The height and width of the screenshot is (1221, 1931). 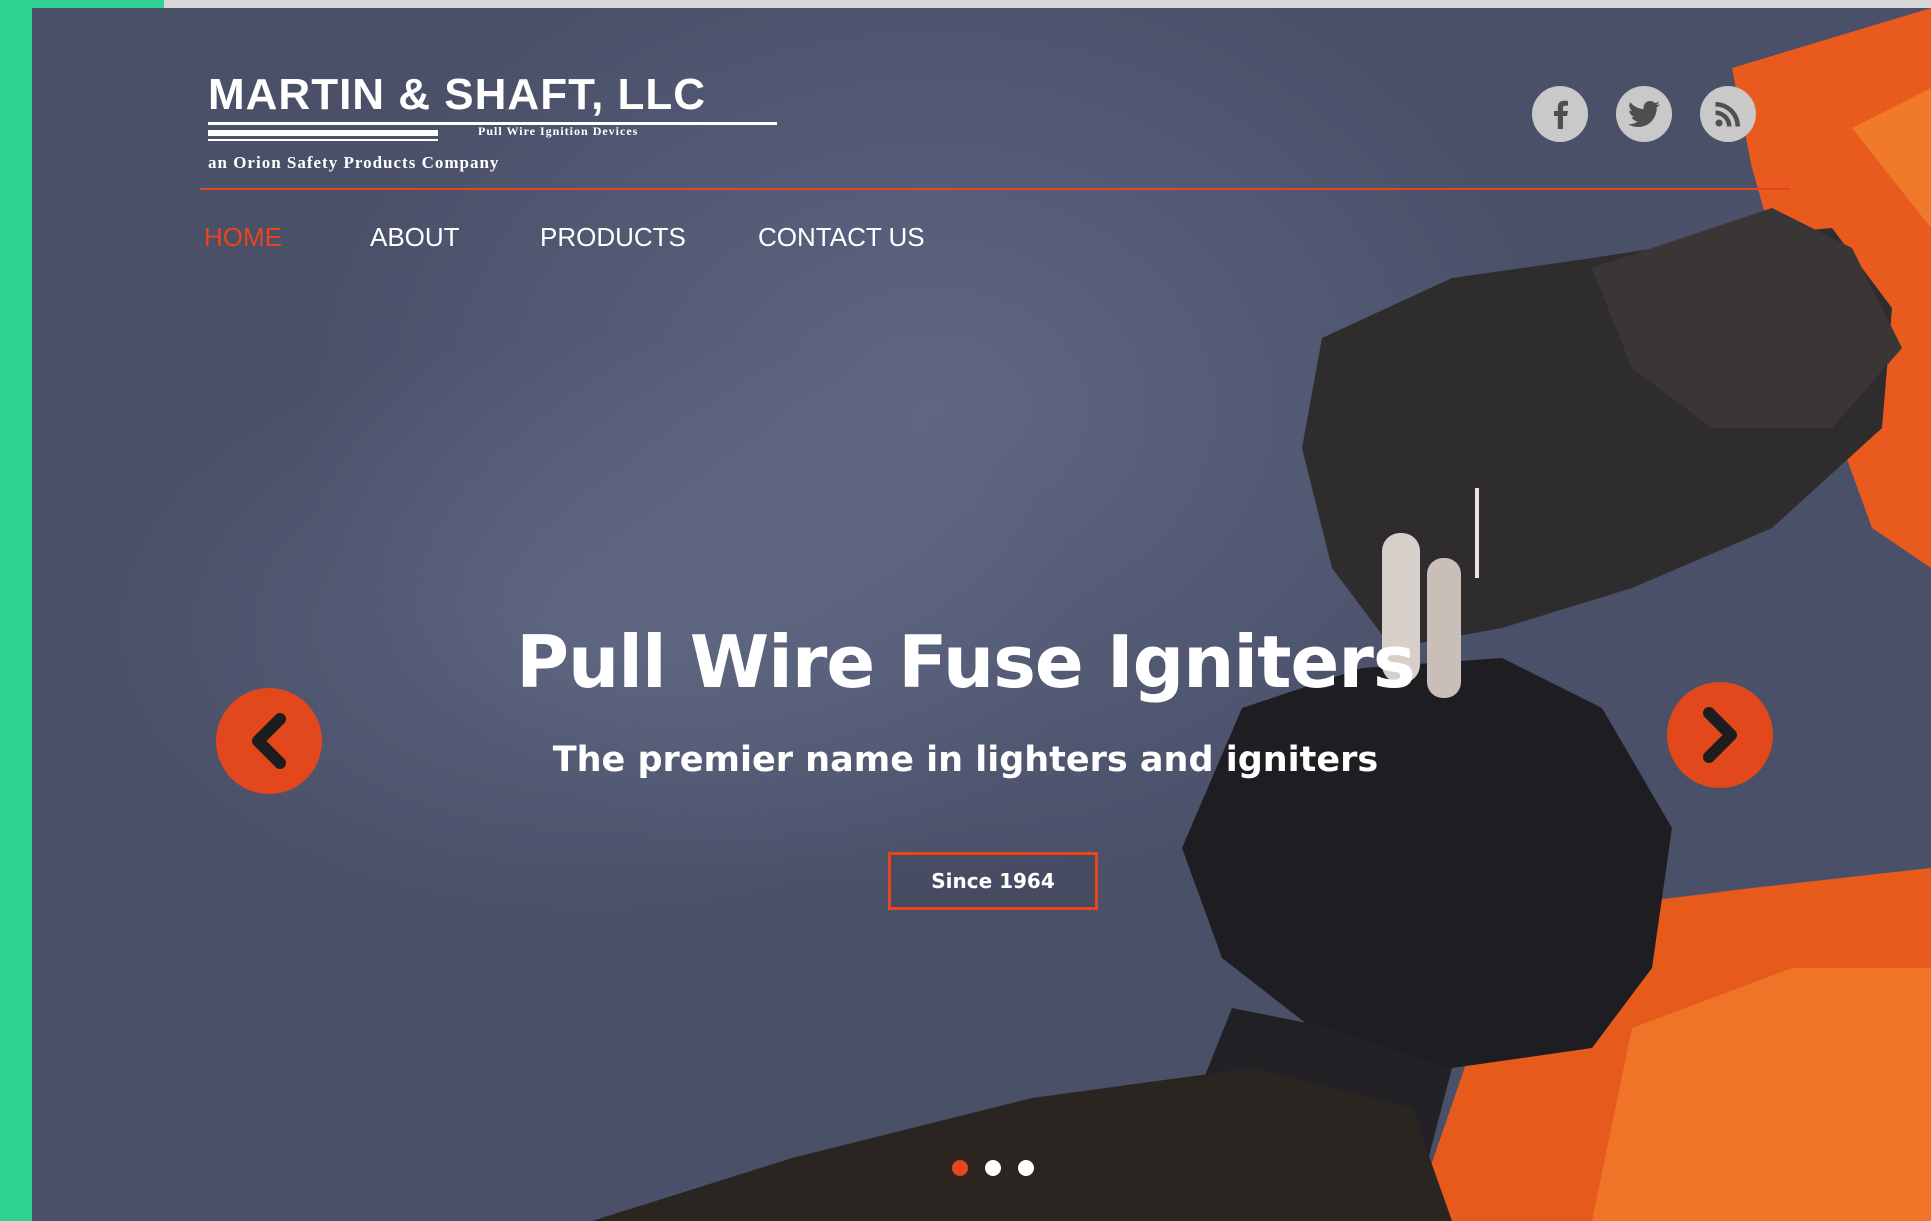 What do you see at coordinates (841, 237) in the screenshot?
I see `nav-item-contact-us: CONTACT US` at bounding box center [841, 237].